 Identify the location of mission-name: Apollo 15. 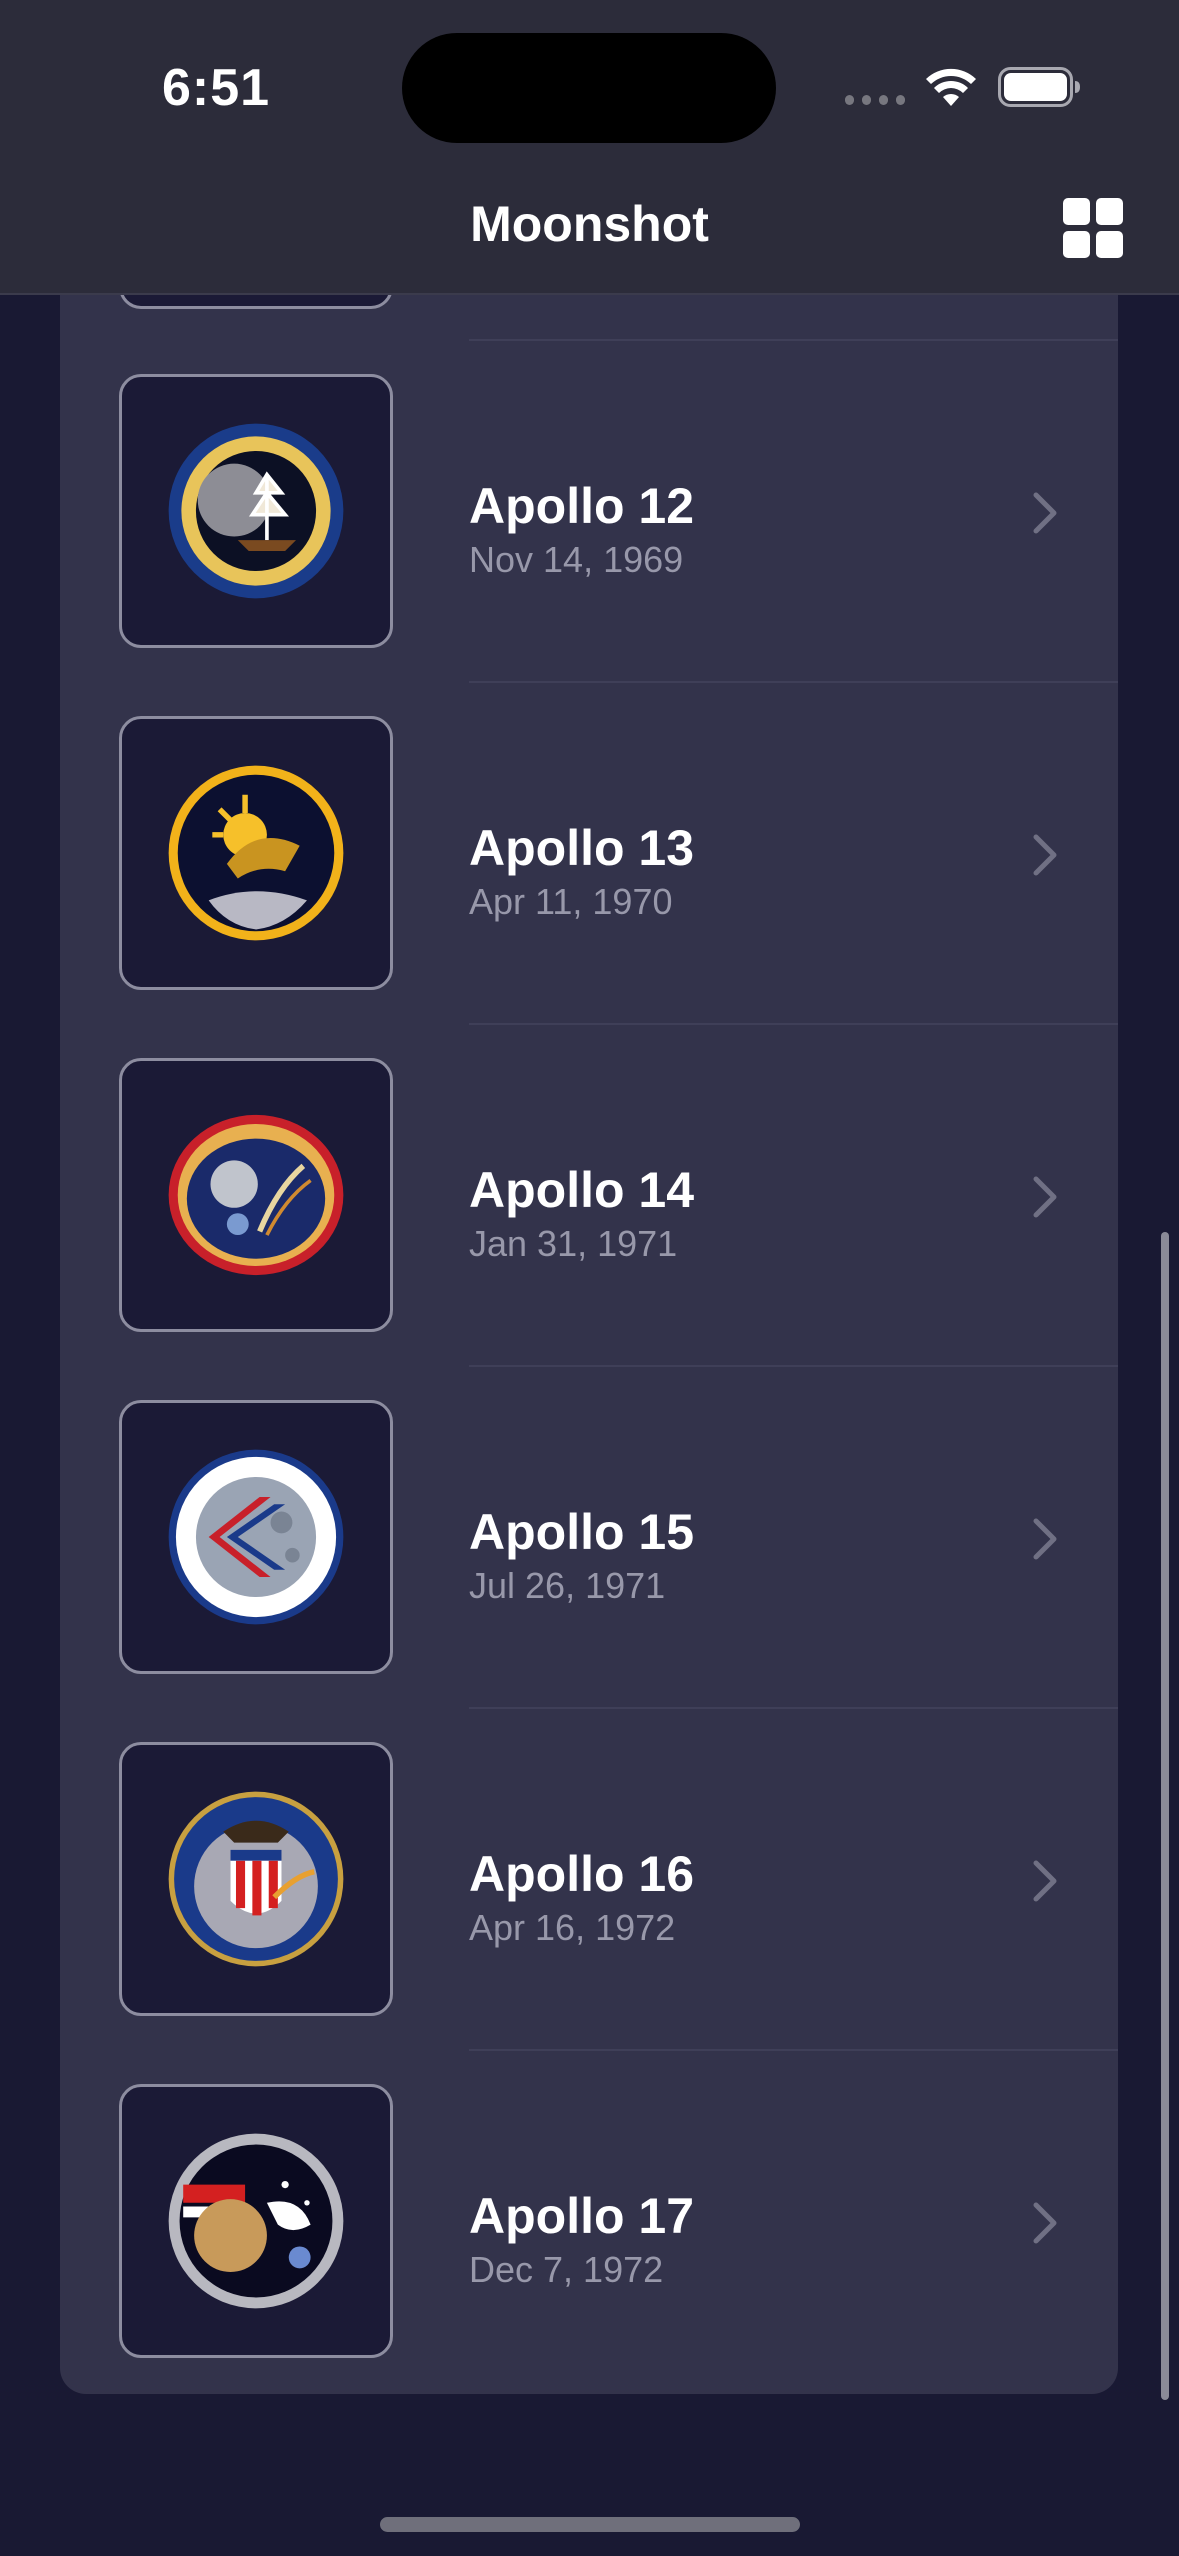
(582, 1532).